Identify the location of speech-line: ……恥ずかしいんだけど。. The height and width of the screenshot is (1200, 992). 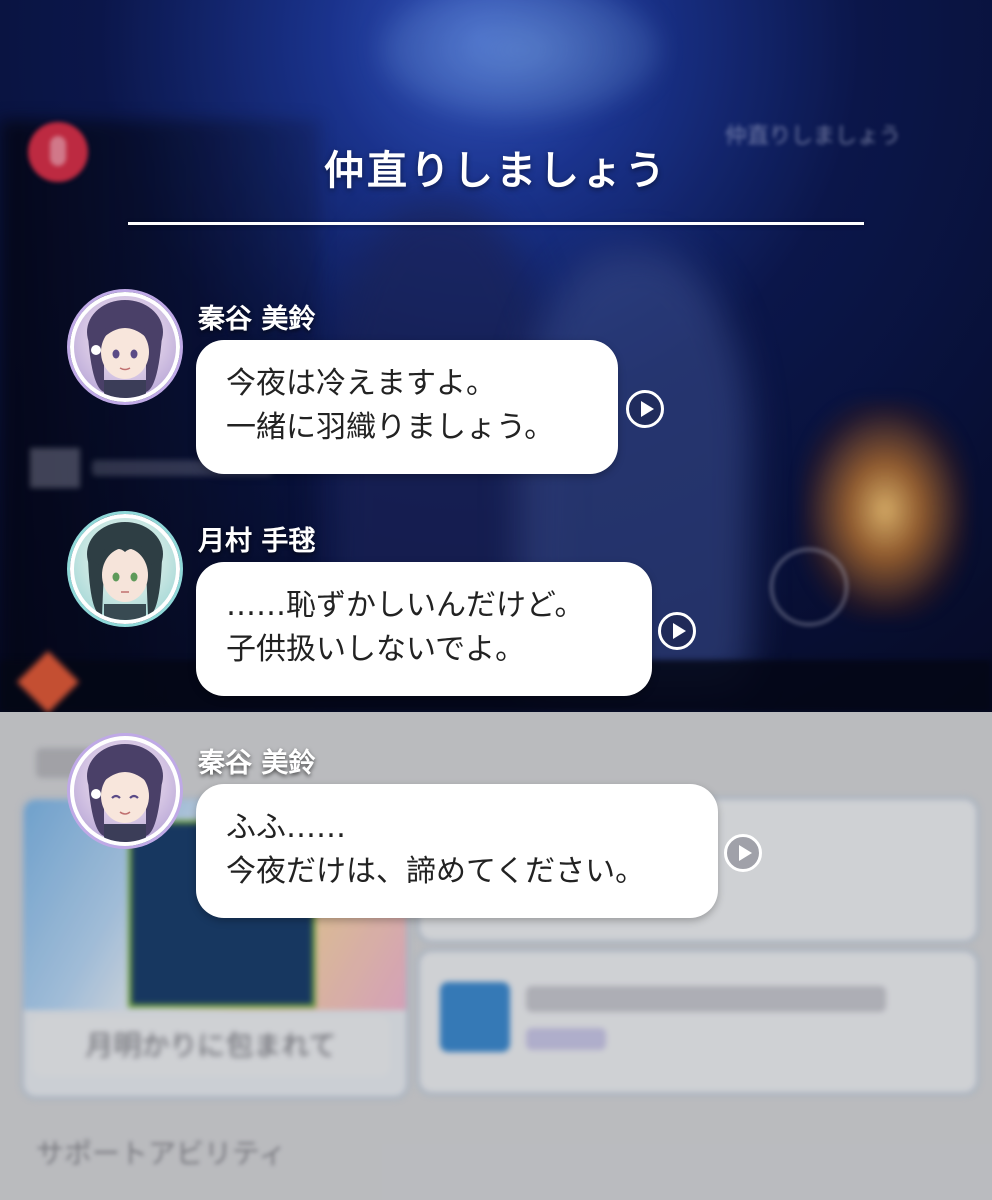
(405, 605).